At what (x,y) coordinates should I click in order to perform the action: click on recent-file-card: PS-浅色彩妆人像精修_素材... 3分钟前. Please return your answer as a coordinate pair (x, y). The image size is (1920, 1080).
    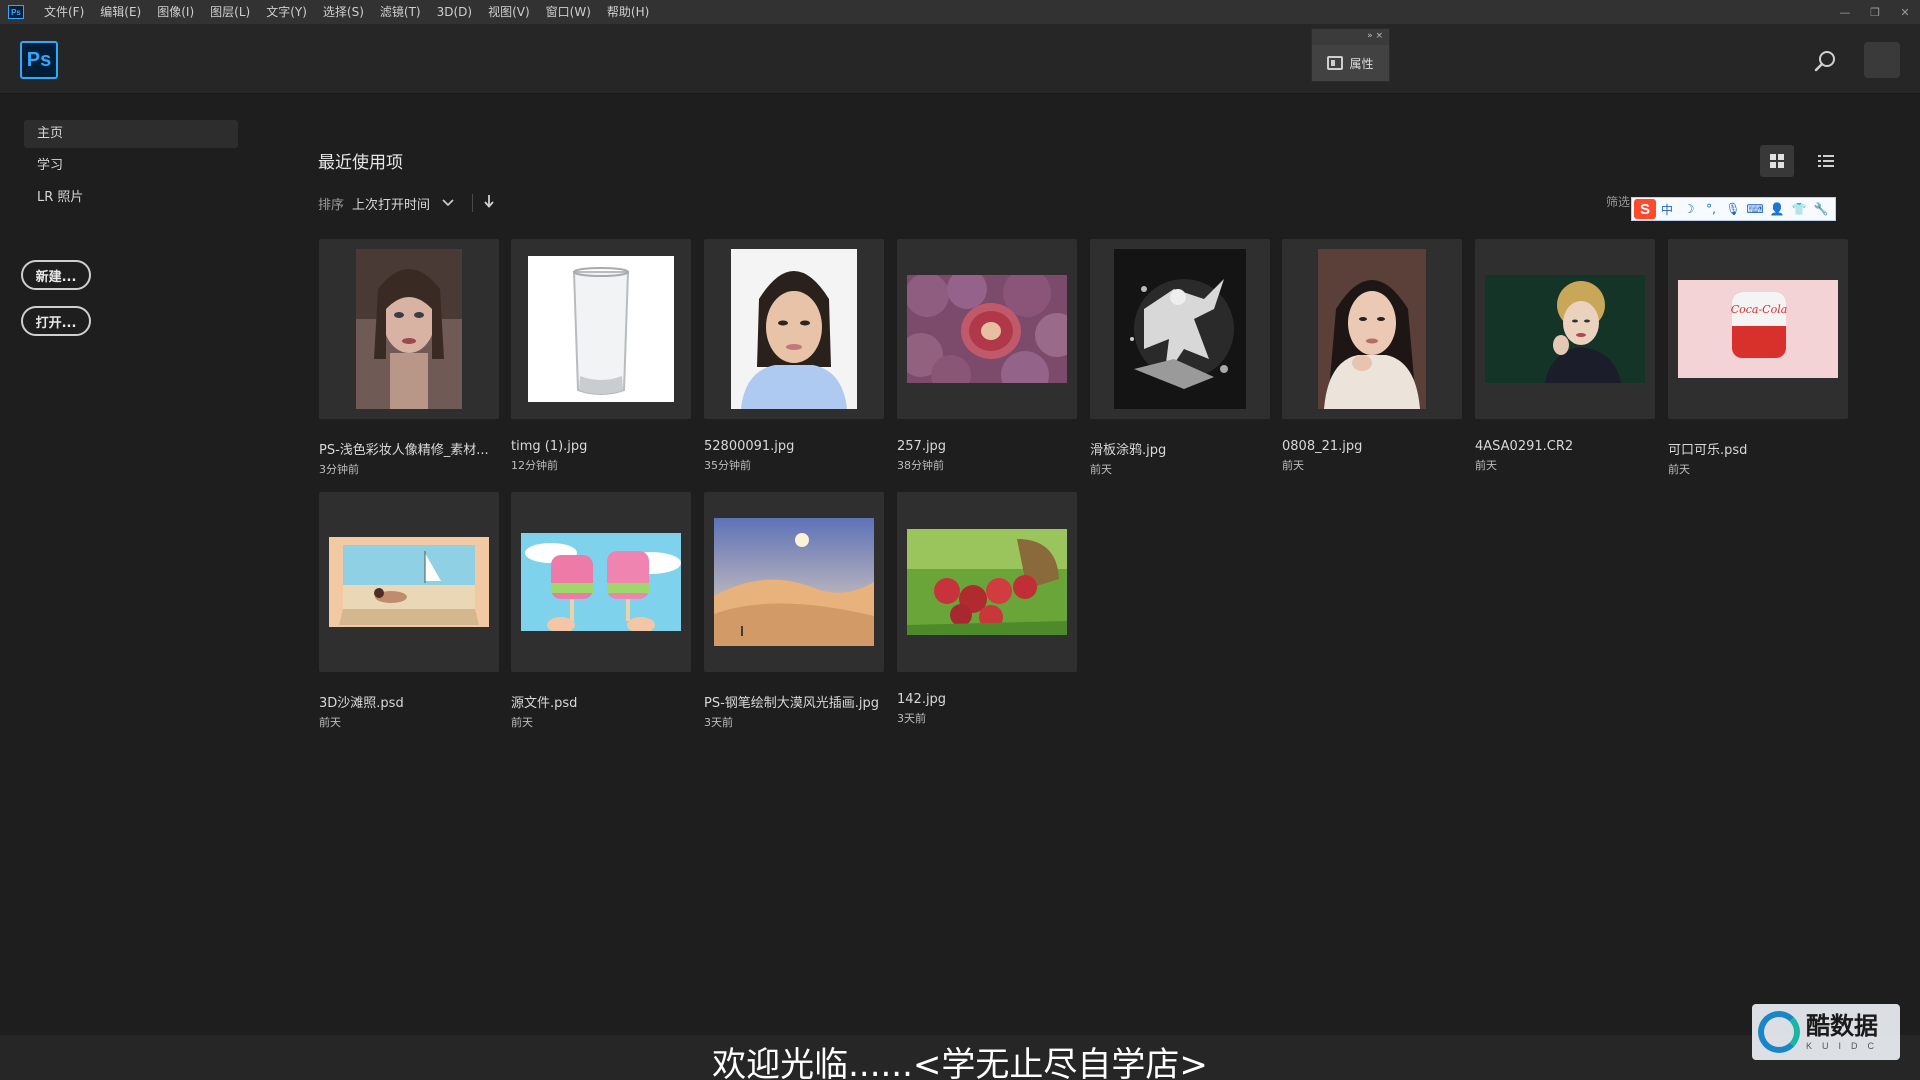
    Looking at the image, I should click on (409, 358).